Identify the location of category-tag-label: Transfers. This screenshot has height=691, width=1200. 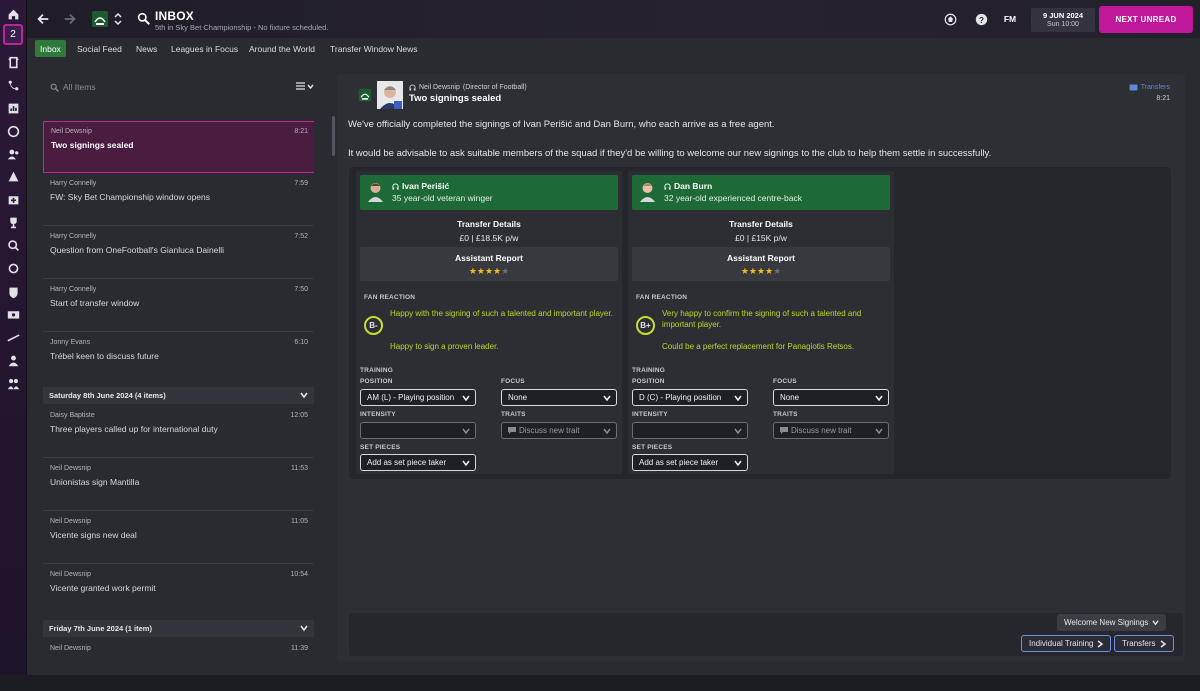
(1155, 87).